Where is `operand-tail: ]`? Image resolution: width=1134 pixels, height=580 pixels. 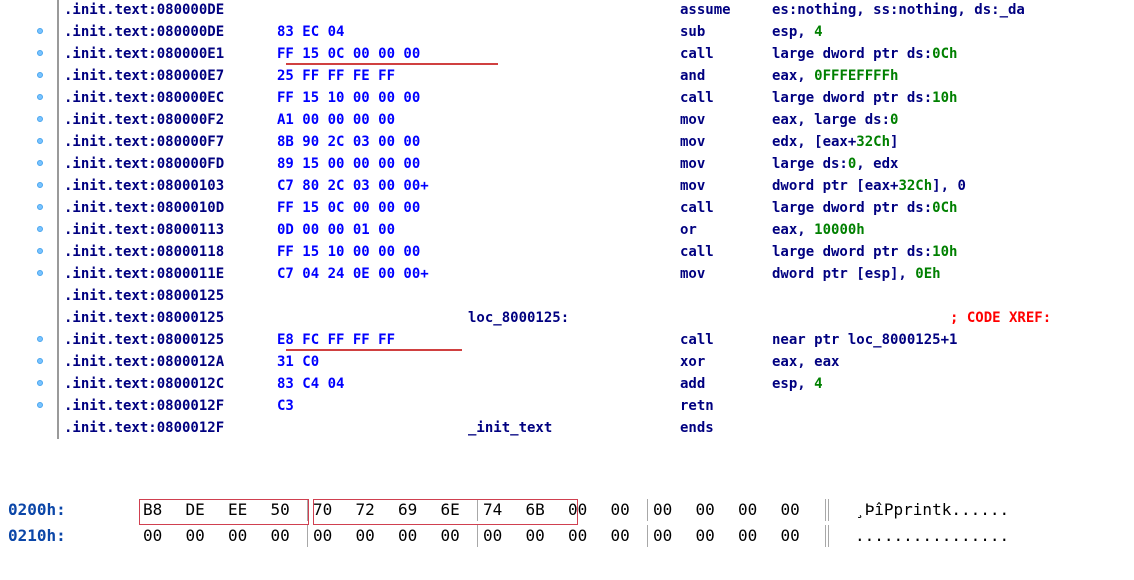 operand-tail: ] is located at coordinates (894, 142).